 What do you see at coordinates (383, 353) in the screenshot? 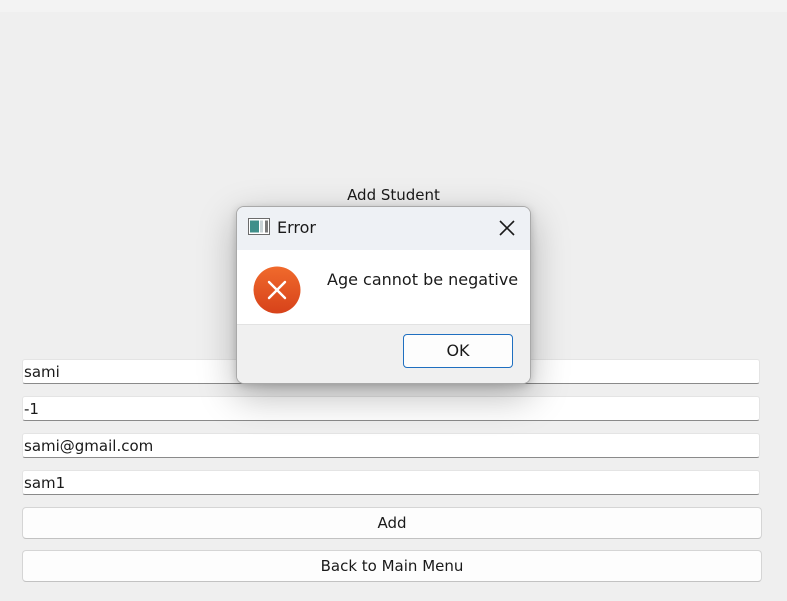
I see `dialog-footer: OK` at bounding box center [383, 353].